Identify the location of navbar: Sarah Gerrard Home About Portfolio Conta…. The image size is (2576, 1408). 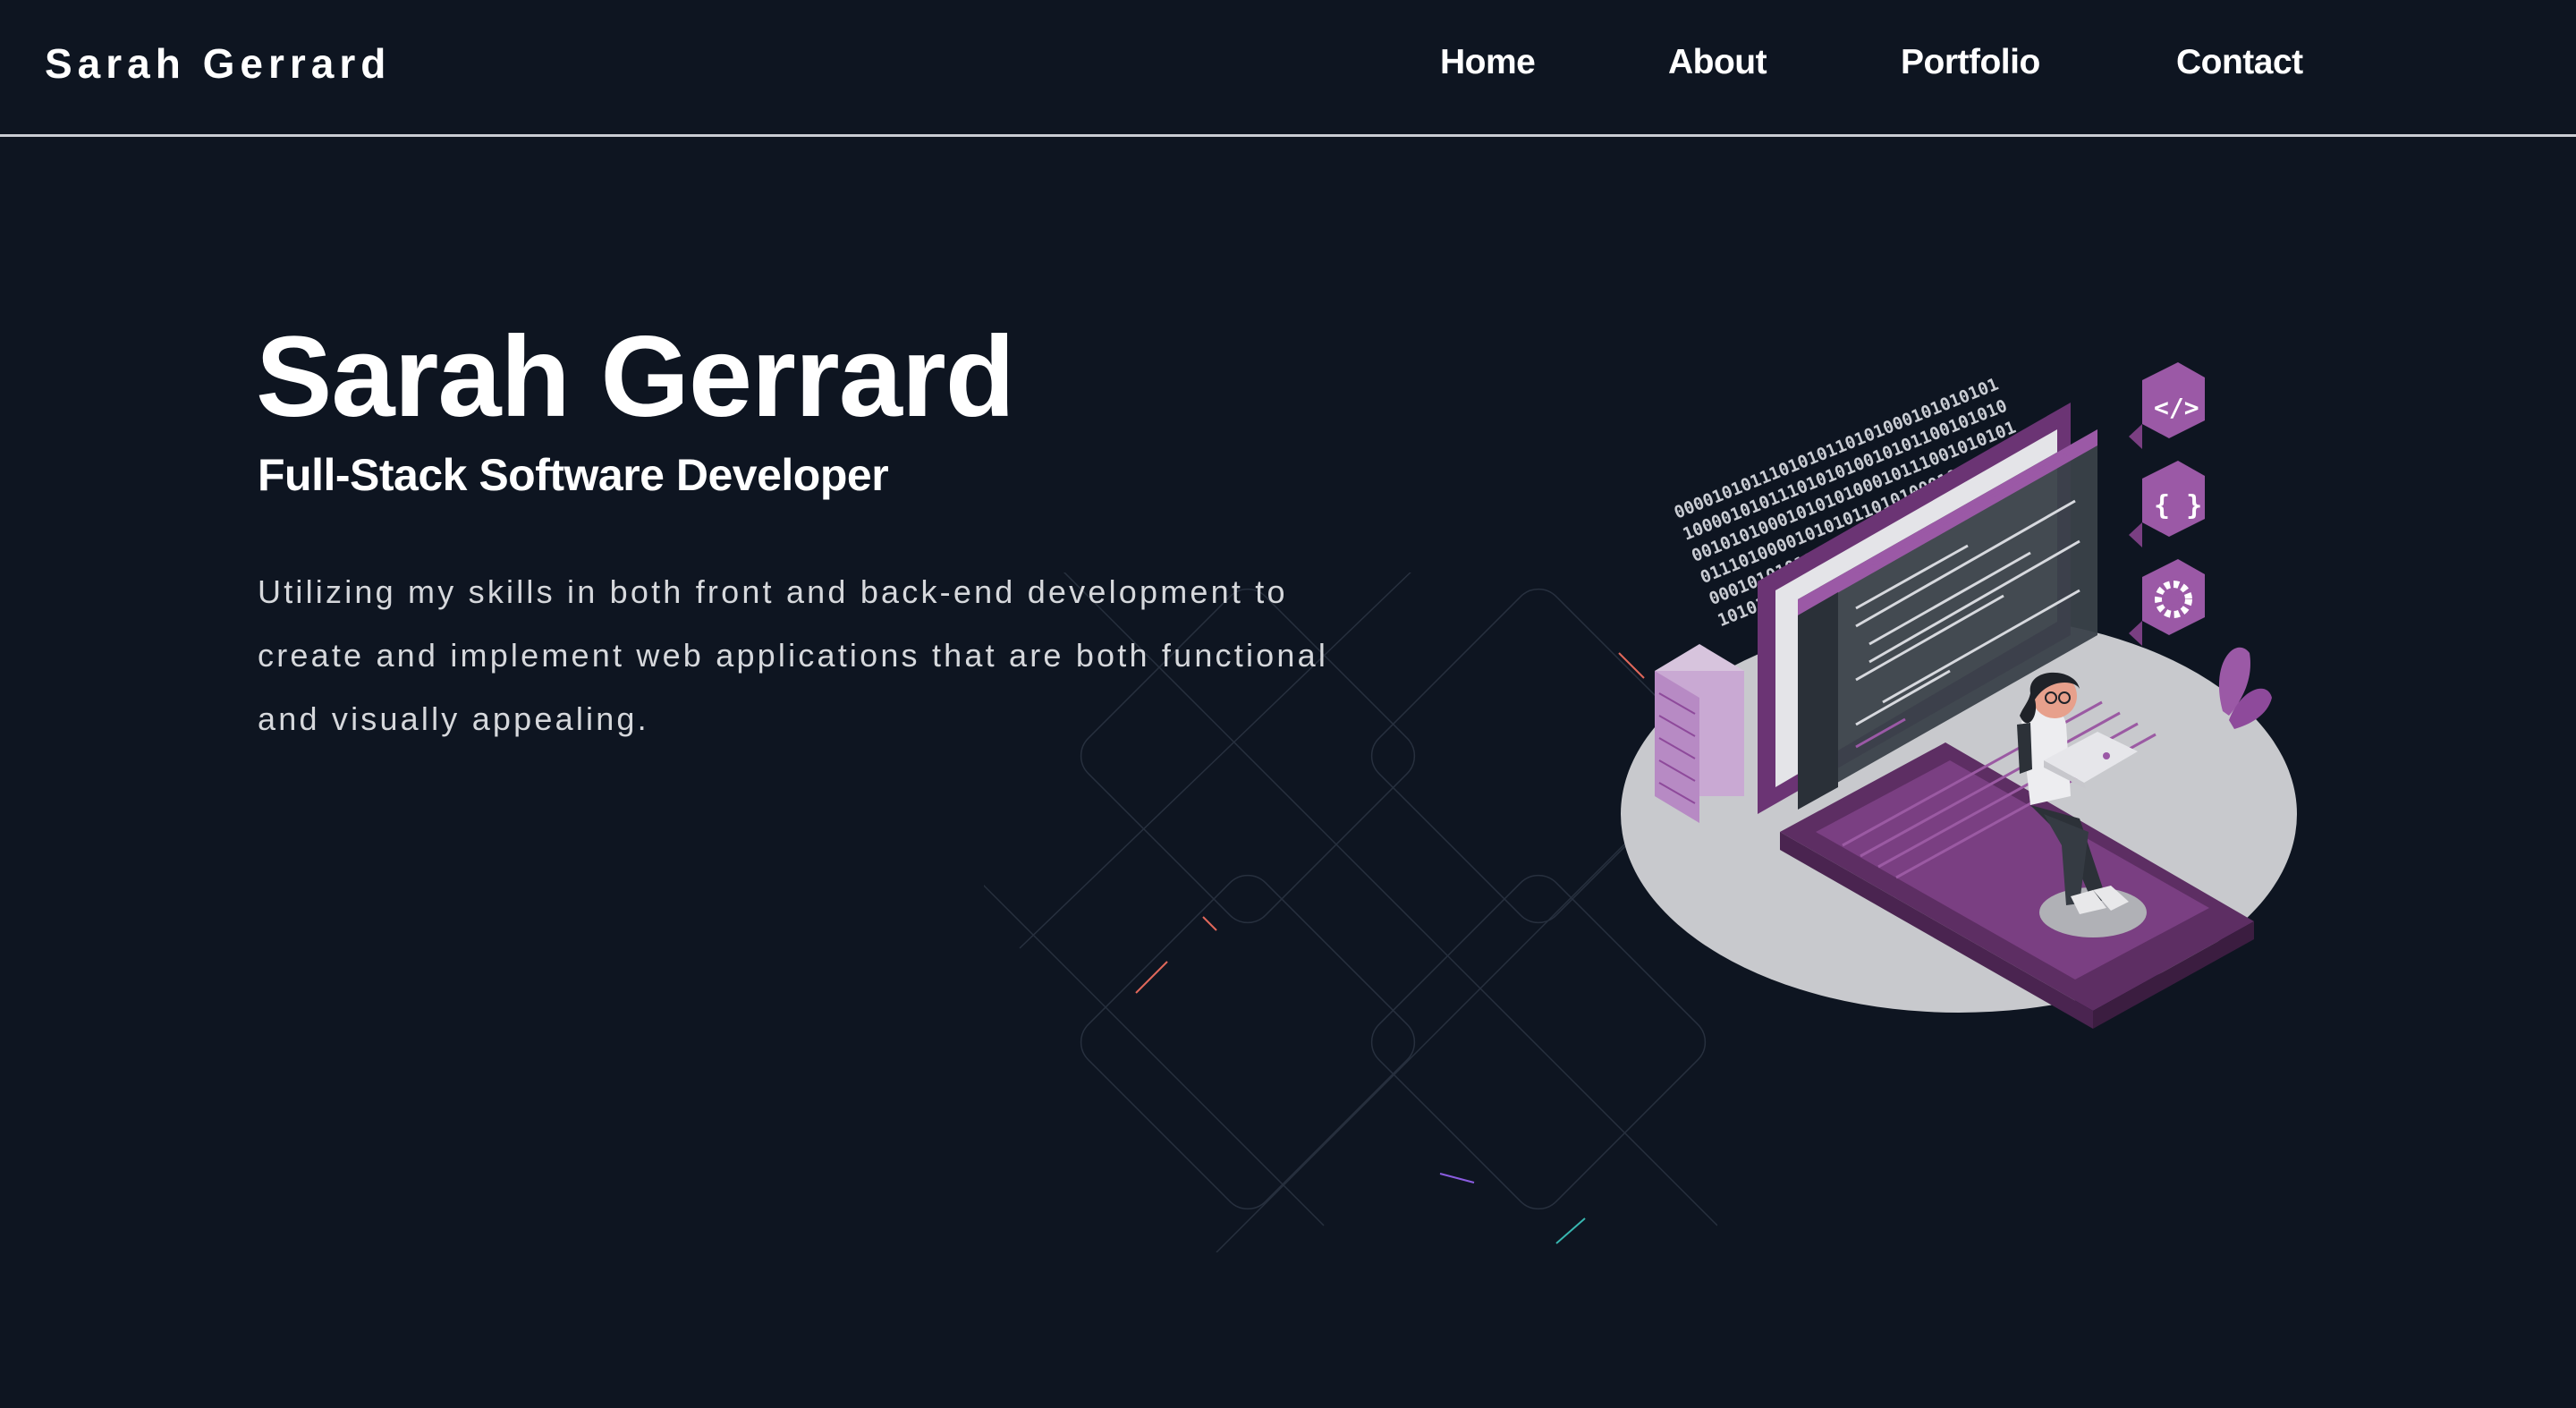
(1288, 68).